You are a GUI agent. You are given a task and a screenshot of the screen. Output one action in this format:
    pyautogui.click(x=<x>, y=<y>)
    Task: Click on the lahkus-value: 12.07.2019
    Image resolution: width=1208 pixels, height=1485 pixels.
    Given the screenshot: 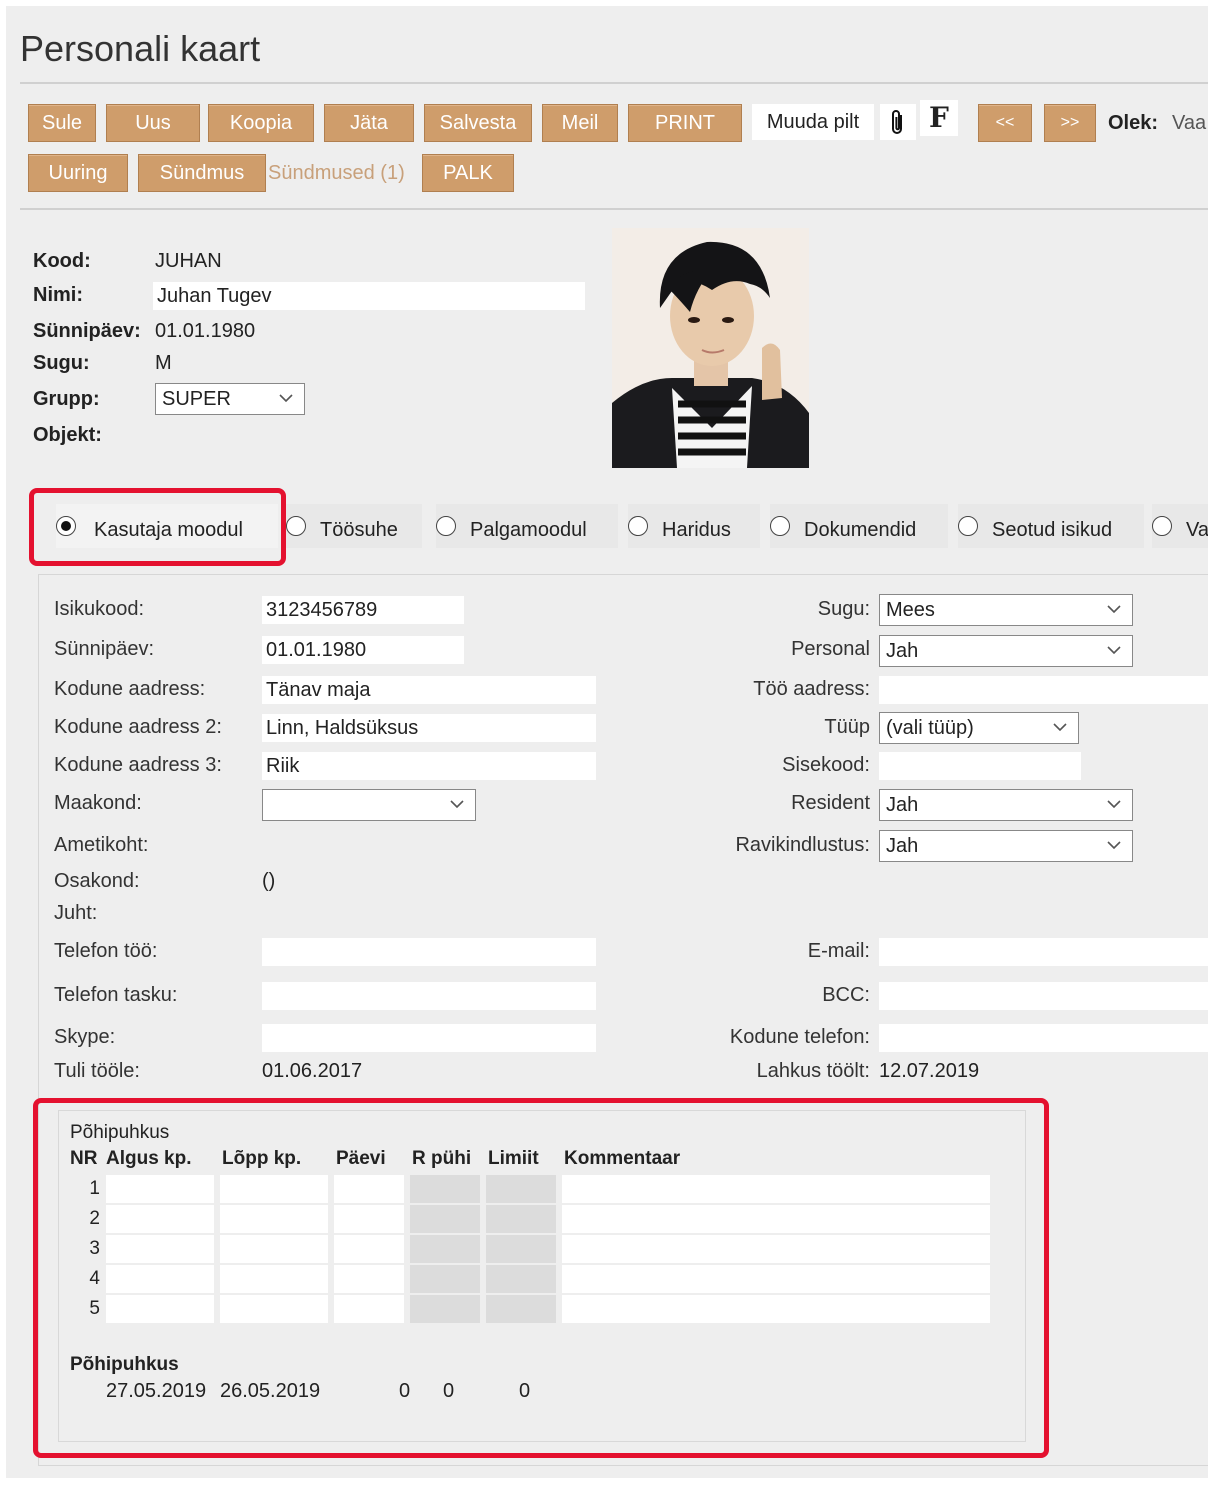 What is the action you would take?
    pyautogui.click(x=929, y=1071)
    